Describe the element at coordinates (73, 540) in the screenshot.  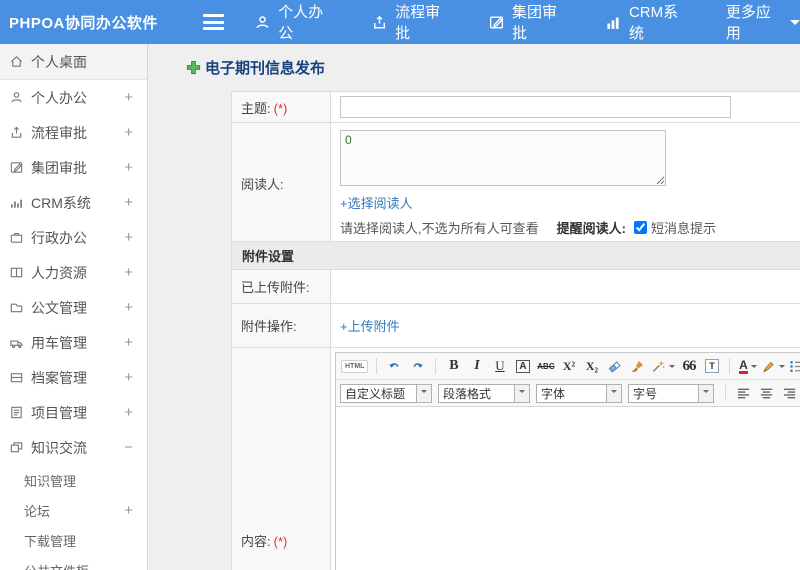
I see `sidebar-subitem-download-mgmt: 下载管理` at that location.